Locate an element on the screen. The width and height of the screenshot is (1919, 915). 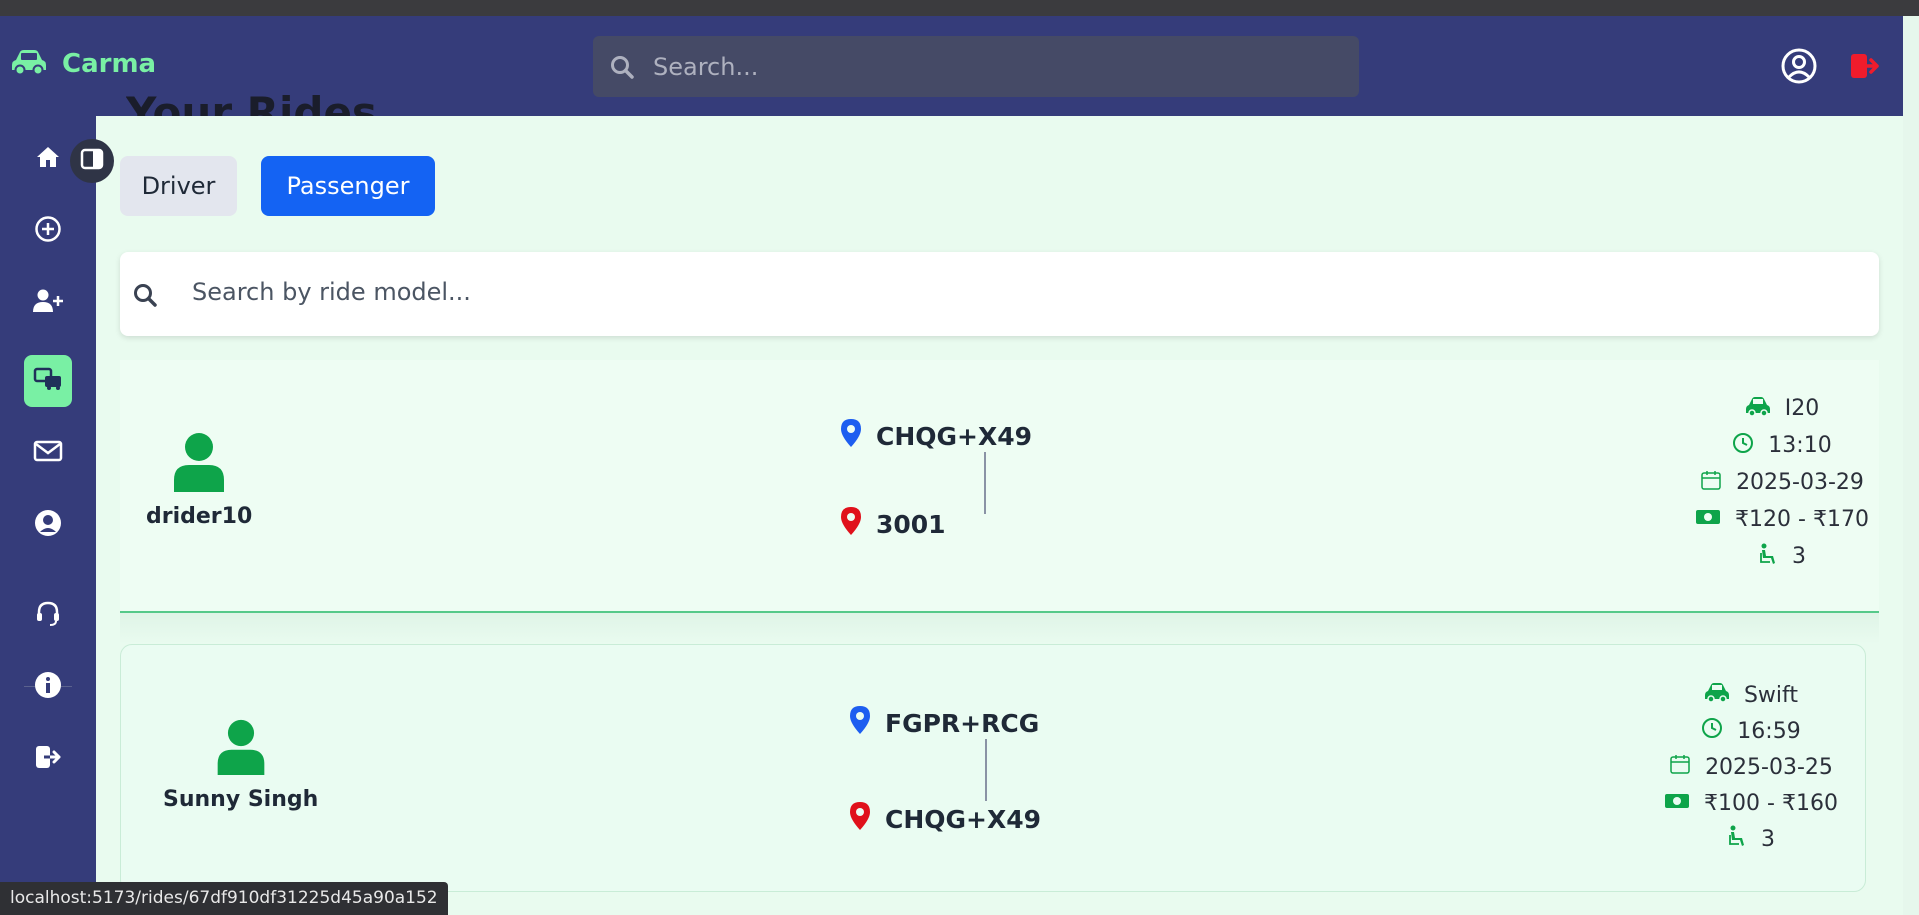
ride-route: CHQG+X49 3001 is located at coordinates (936, 480).